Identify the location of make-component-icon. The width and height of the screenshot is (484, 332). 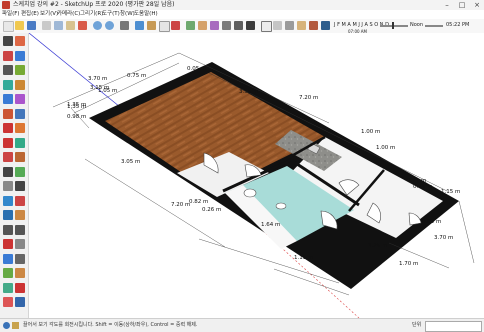
(20, 41).